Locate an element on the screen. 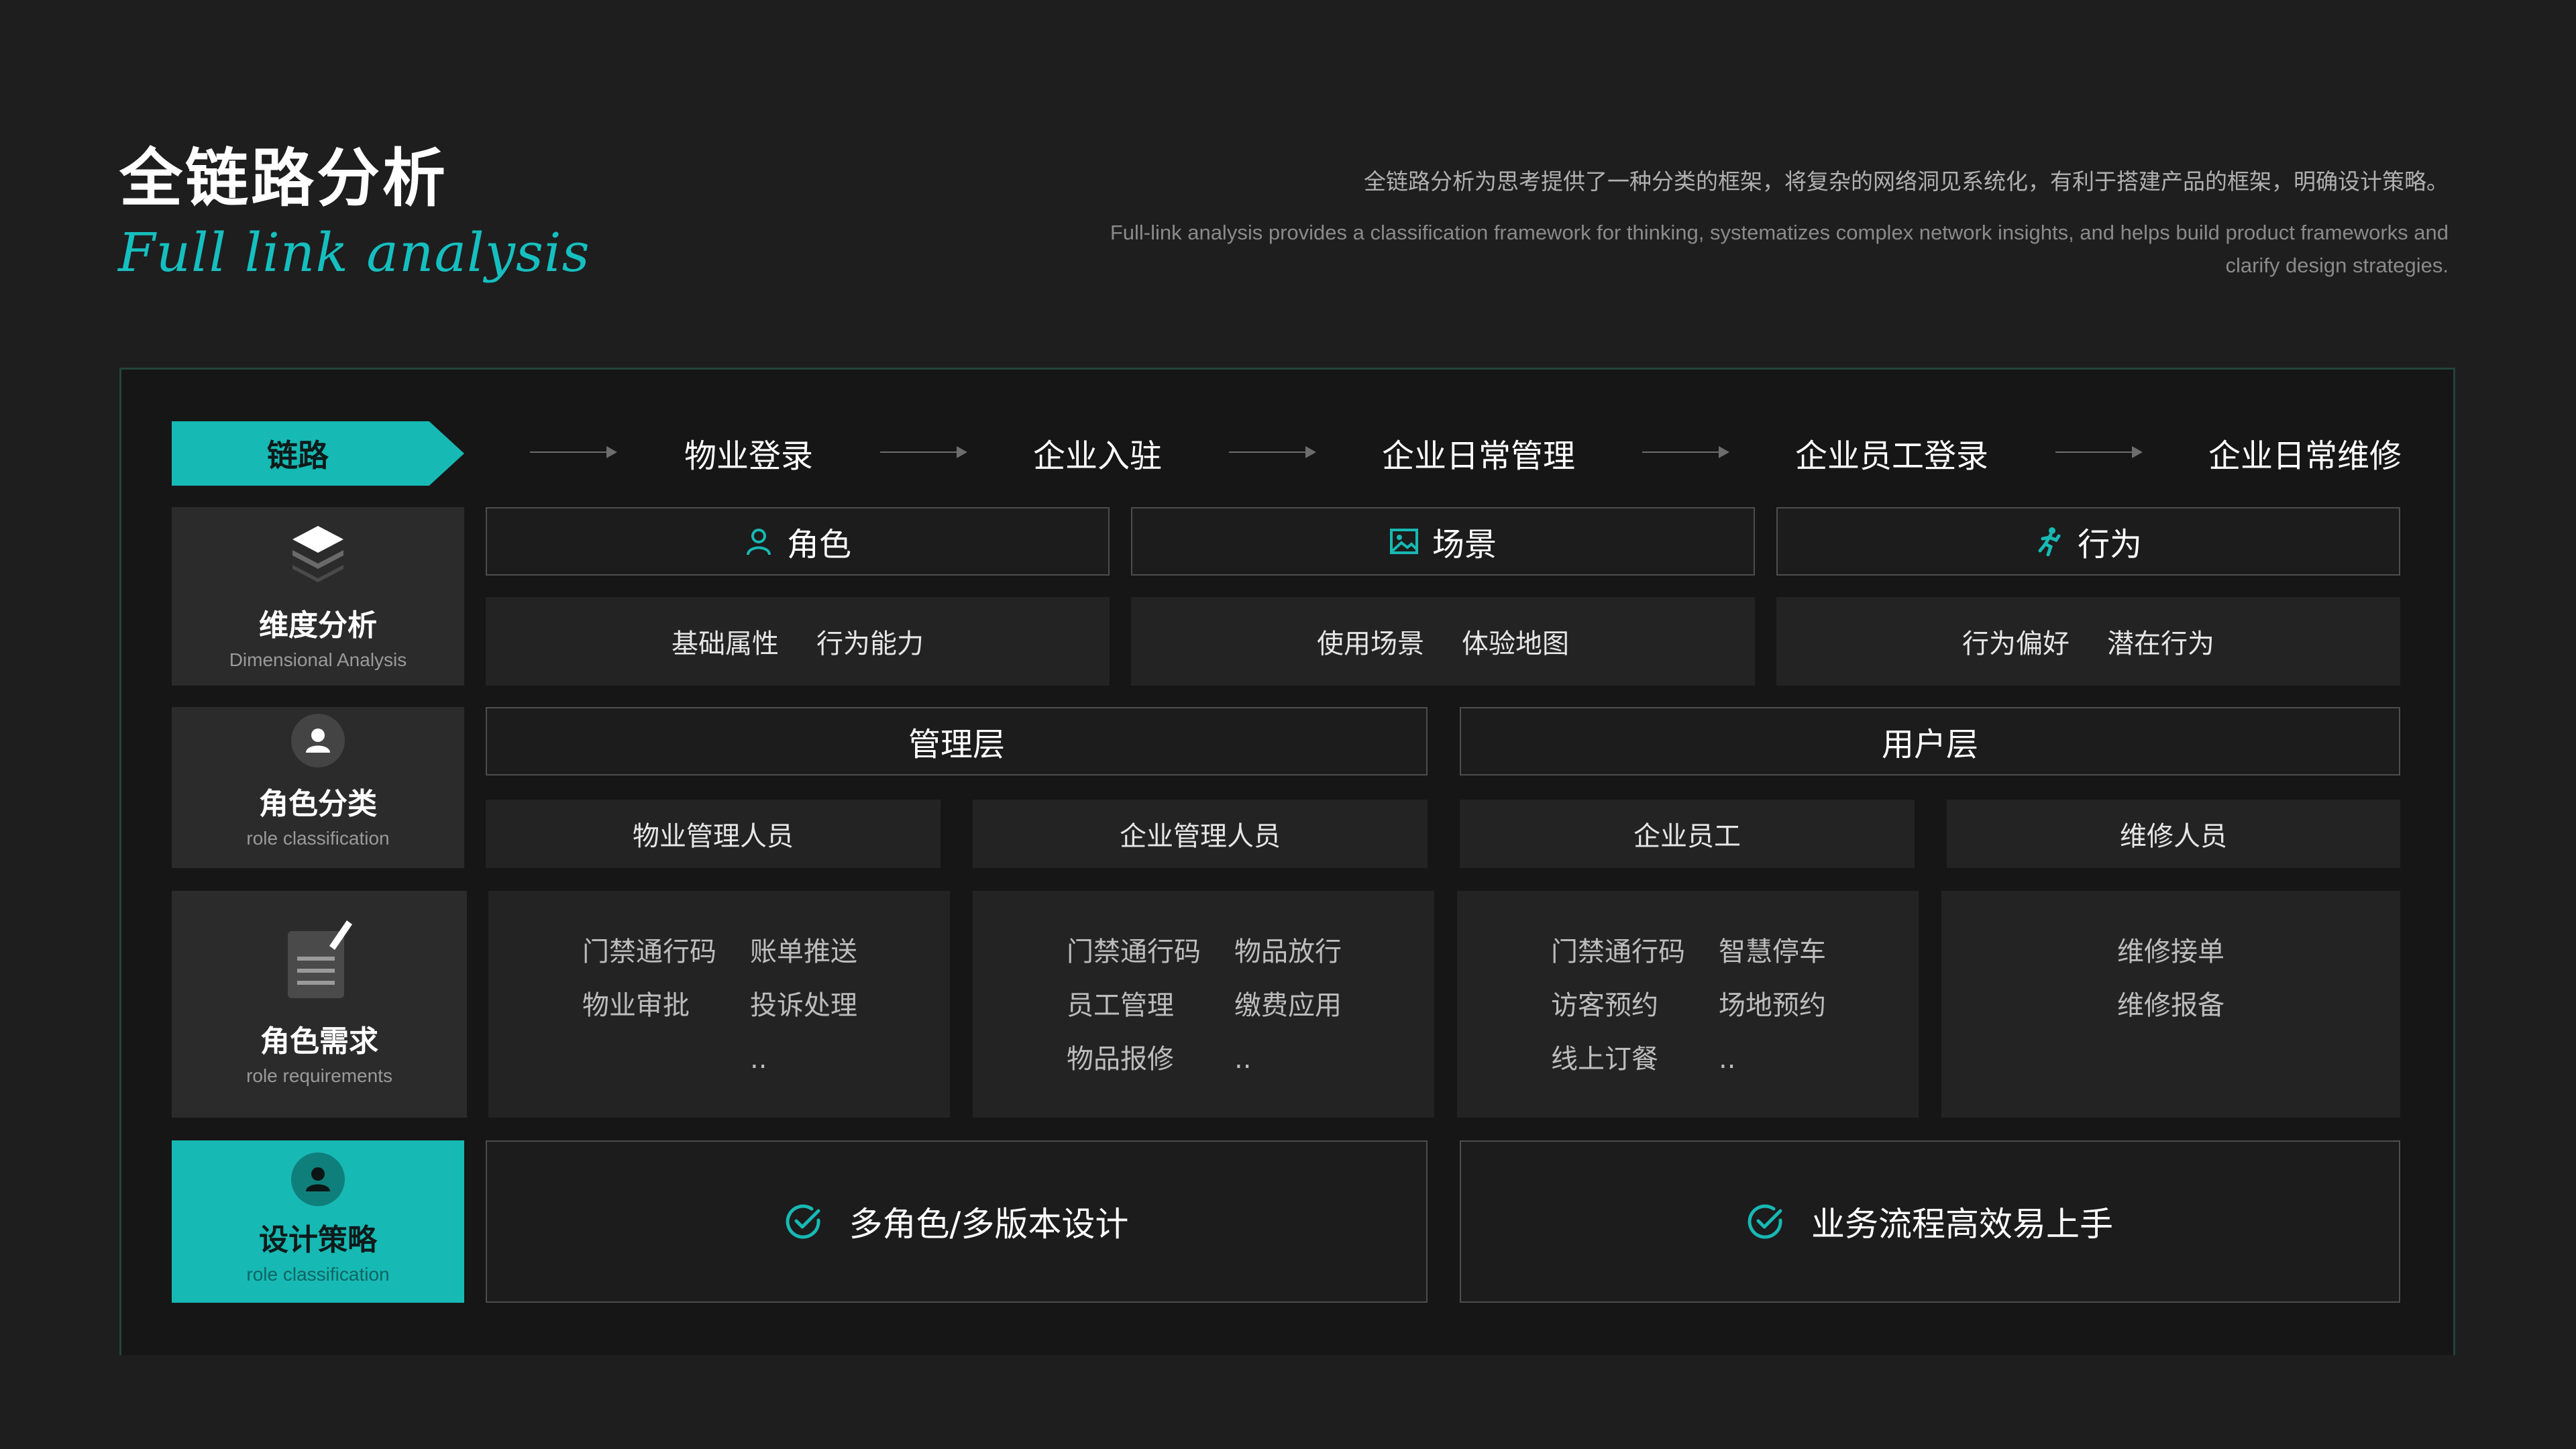 This screenshot has height=1449, width=2576. dimension-group-behavior: 行为 is located at coordinates (2088, 541).